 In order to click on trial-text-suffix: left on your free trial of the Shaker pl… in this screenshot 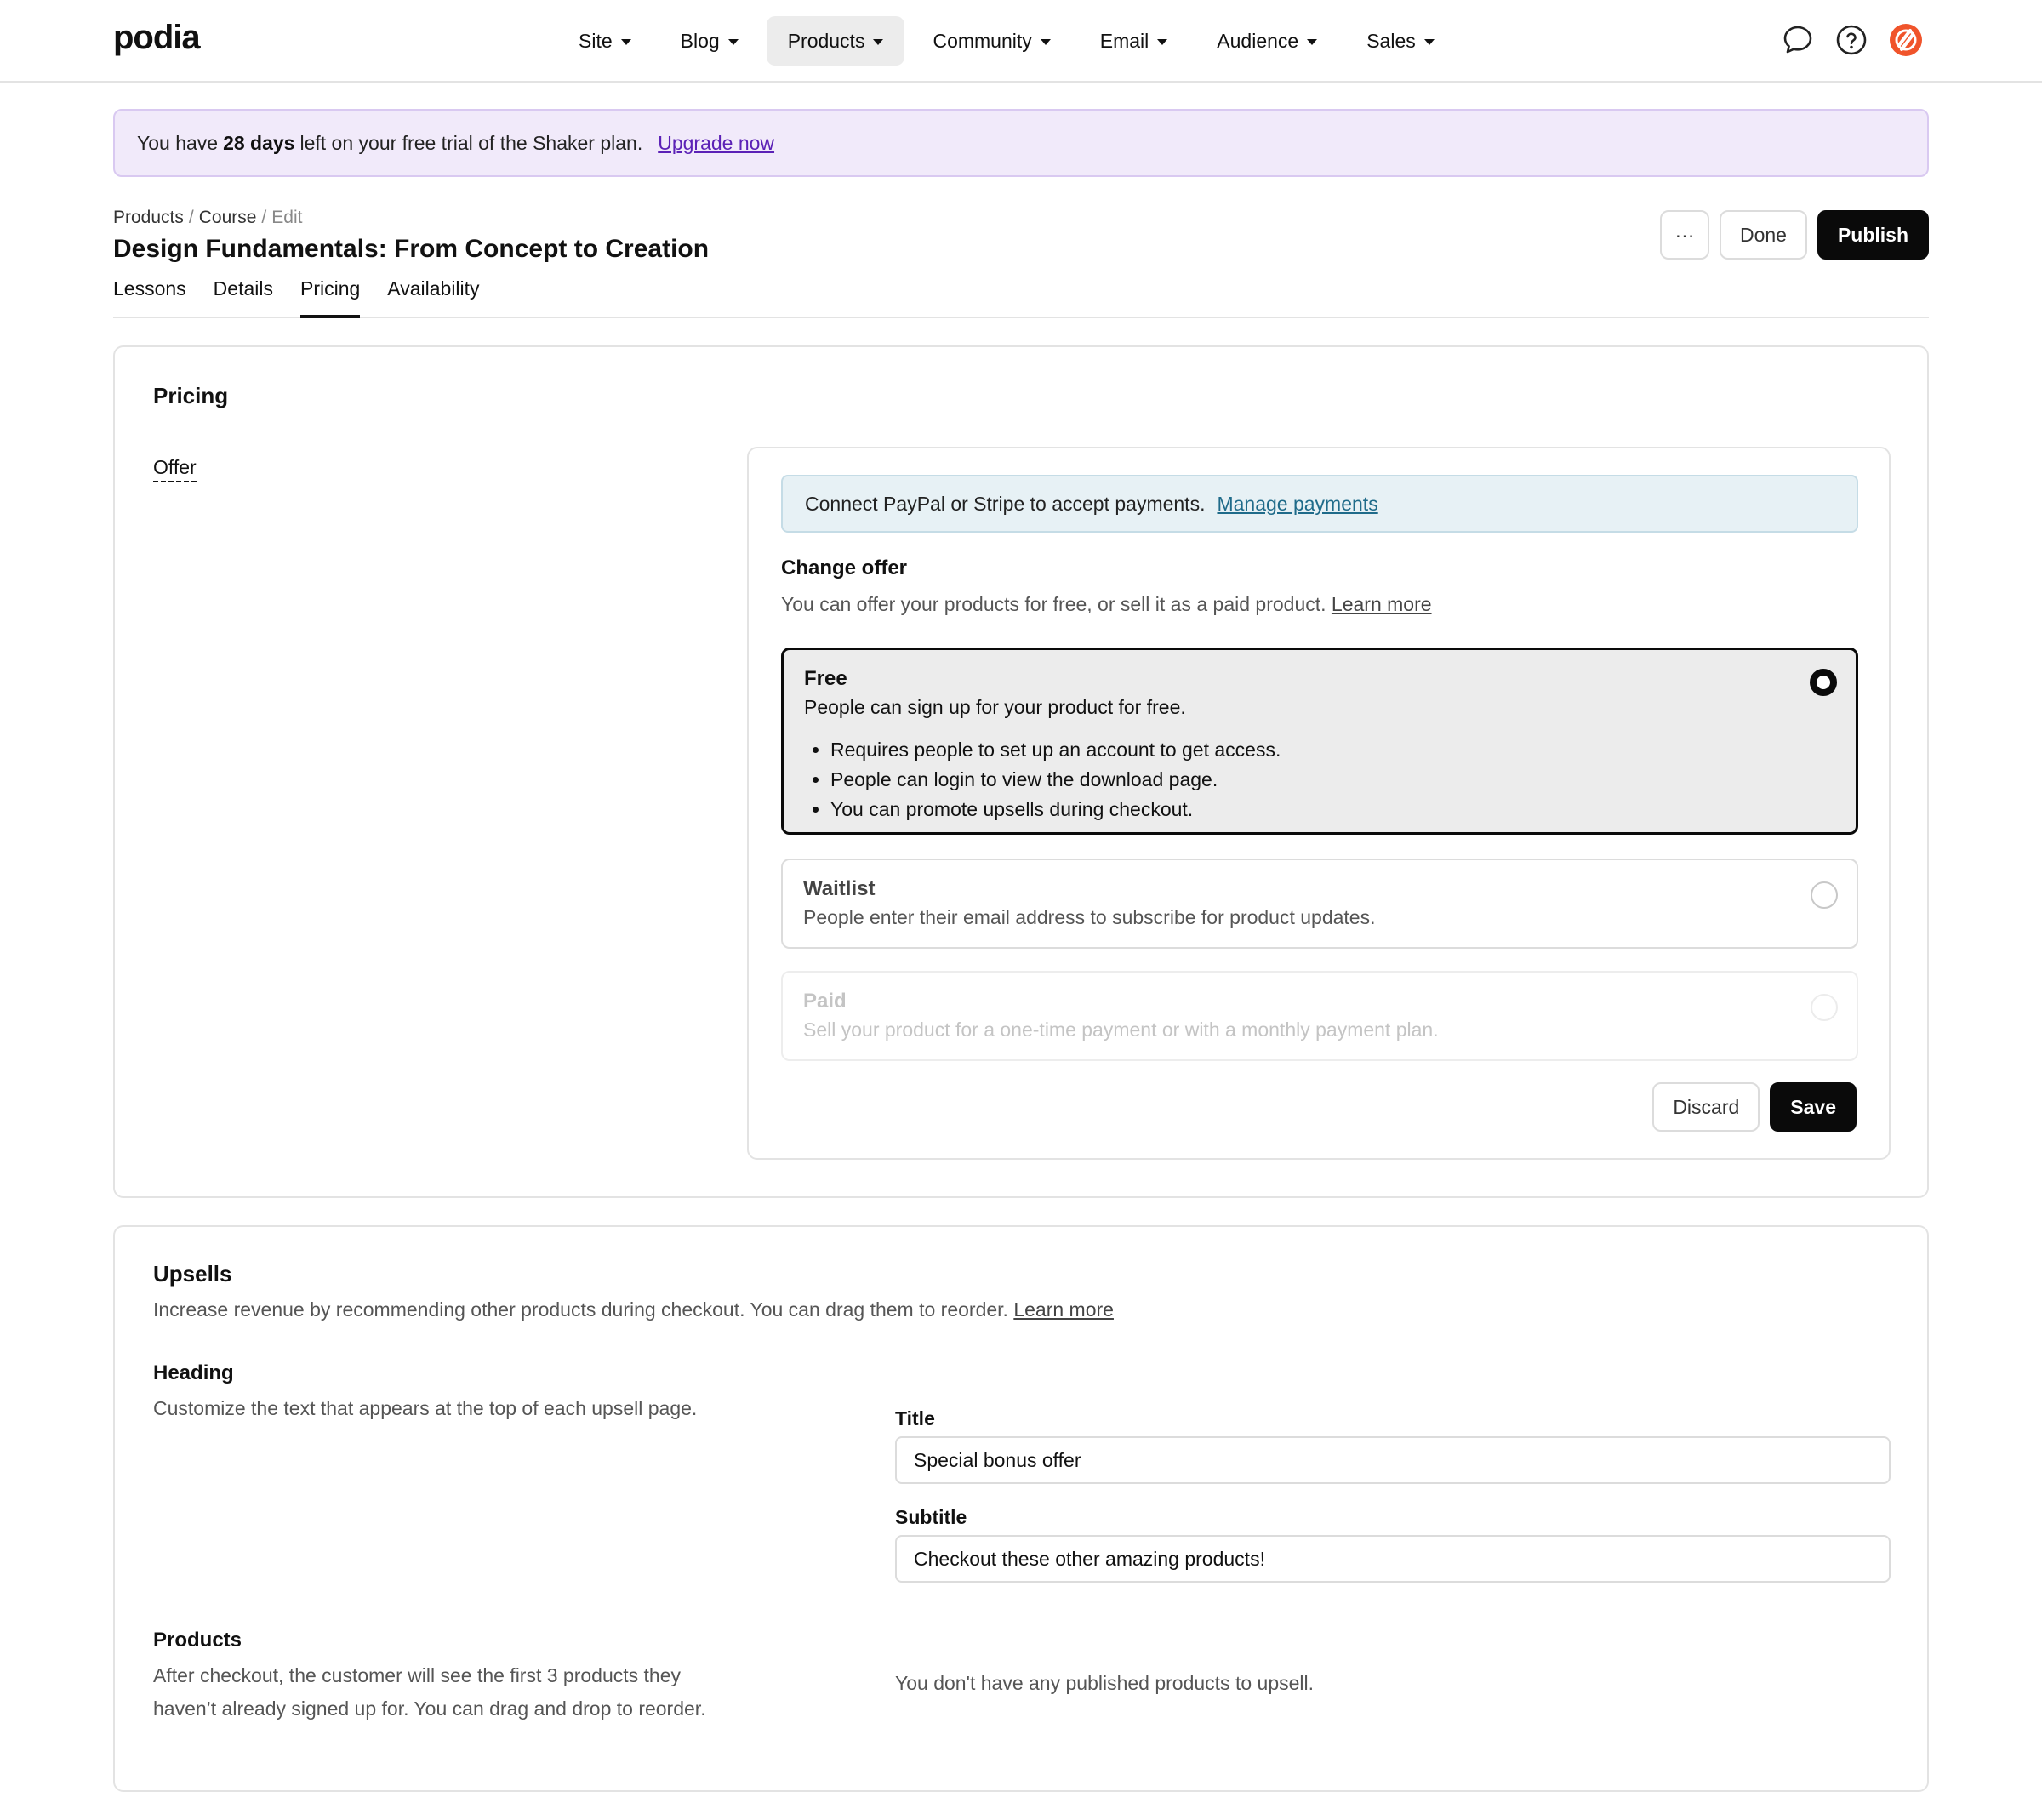, I will do `click(471, 142)`.